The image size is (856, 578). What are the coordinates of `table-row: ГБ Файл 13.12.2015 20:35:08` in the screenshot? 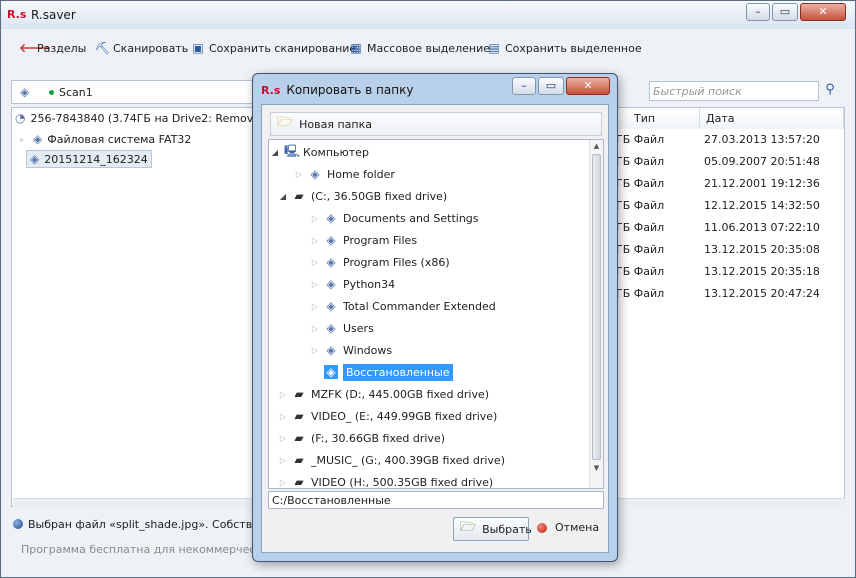 It's located at (729, 250).